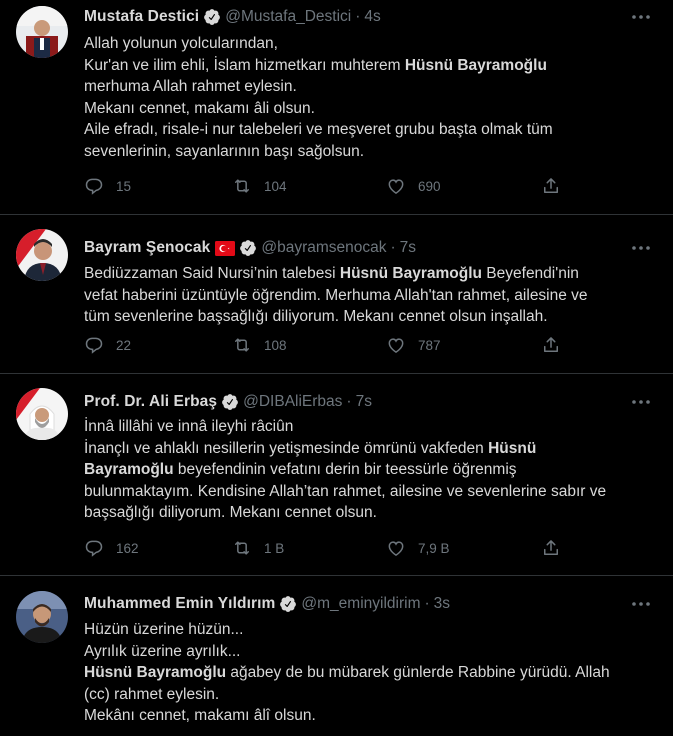 This screenshot has width=673, height=736. Describe the element at coordinates (225, 248) in the screenshot. I see `turkey-flag-icon` at that location.